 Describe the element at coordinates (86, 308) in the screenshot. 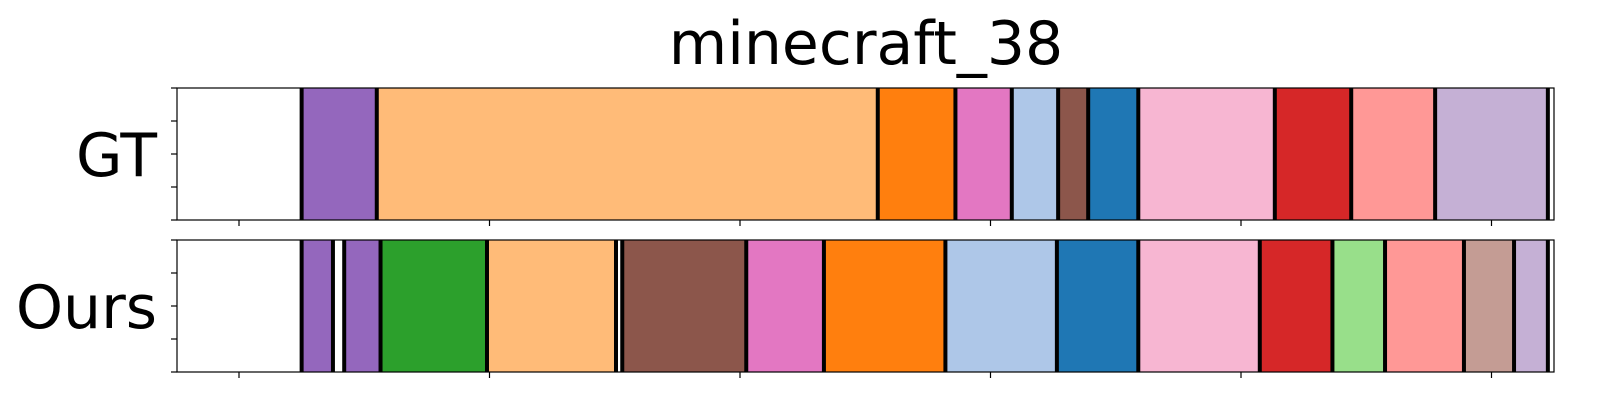

I see `row-label-ours: Ours` at that location.